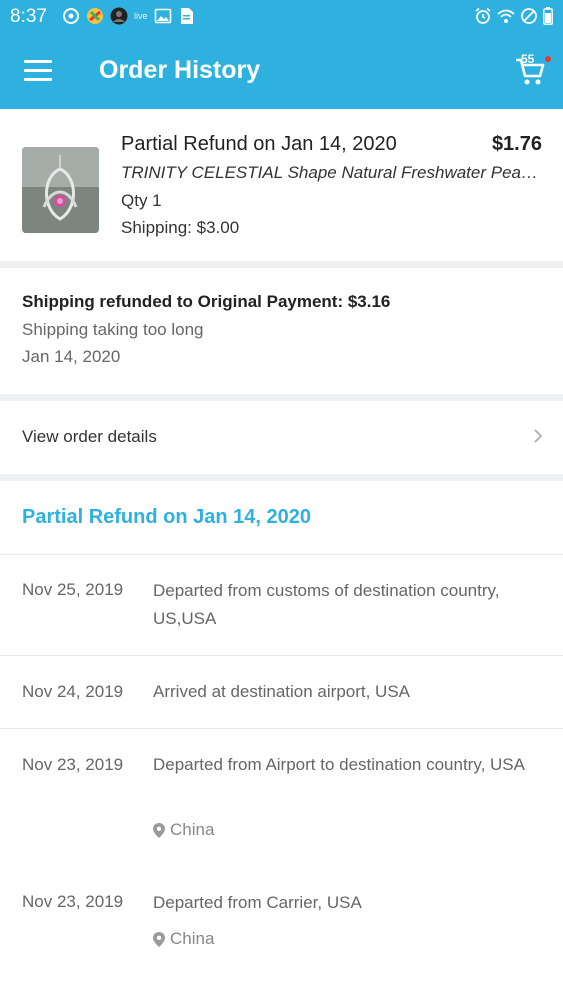 The width and height of the screenshot is (563, 1000). I want to click on status-bar: 8:37 live, so click(281, 17).